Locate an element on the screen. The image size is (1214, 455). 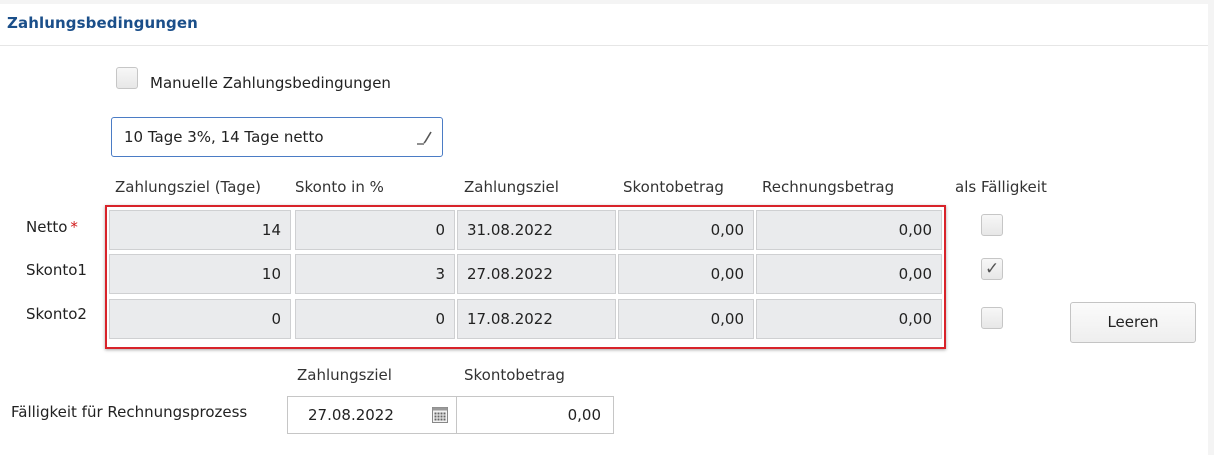
row-label-skonto1: Skonto1 is located at coordinates (56, 270).